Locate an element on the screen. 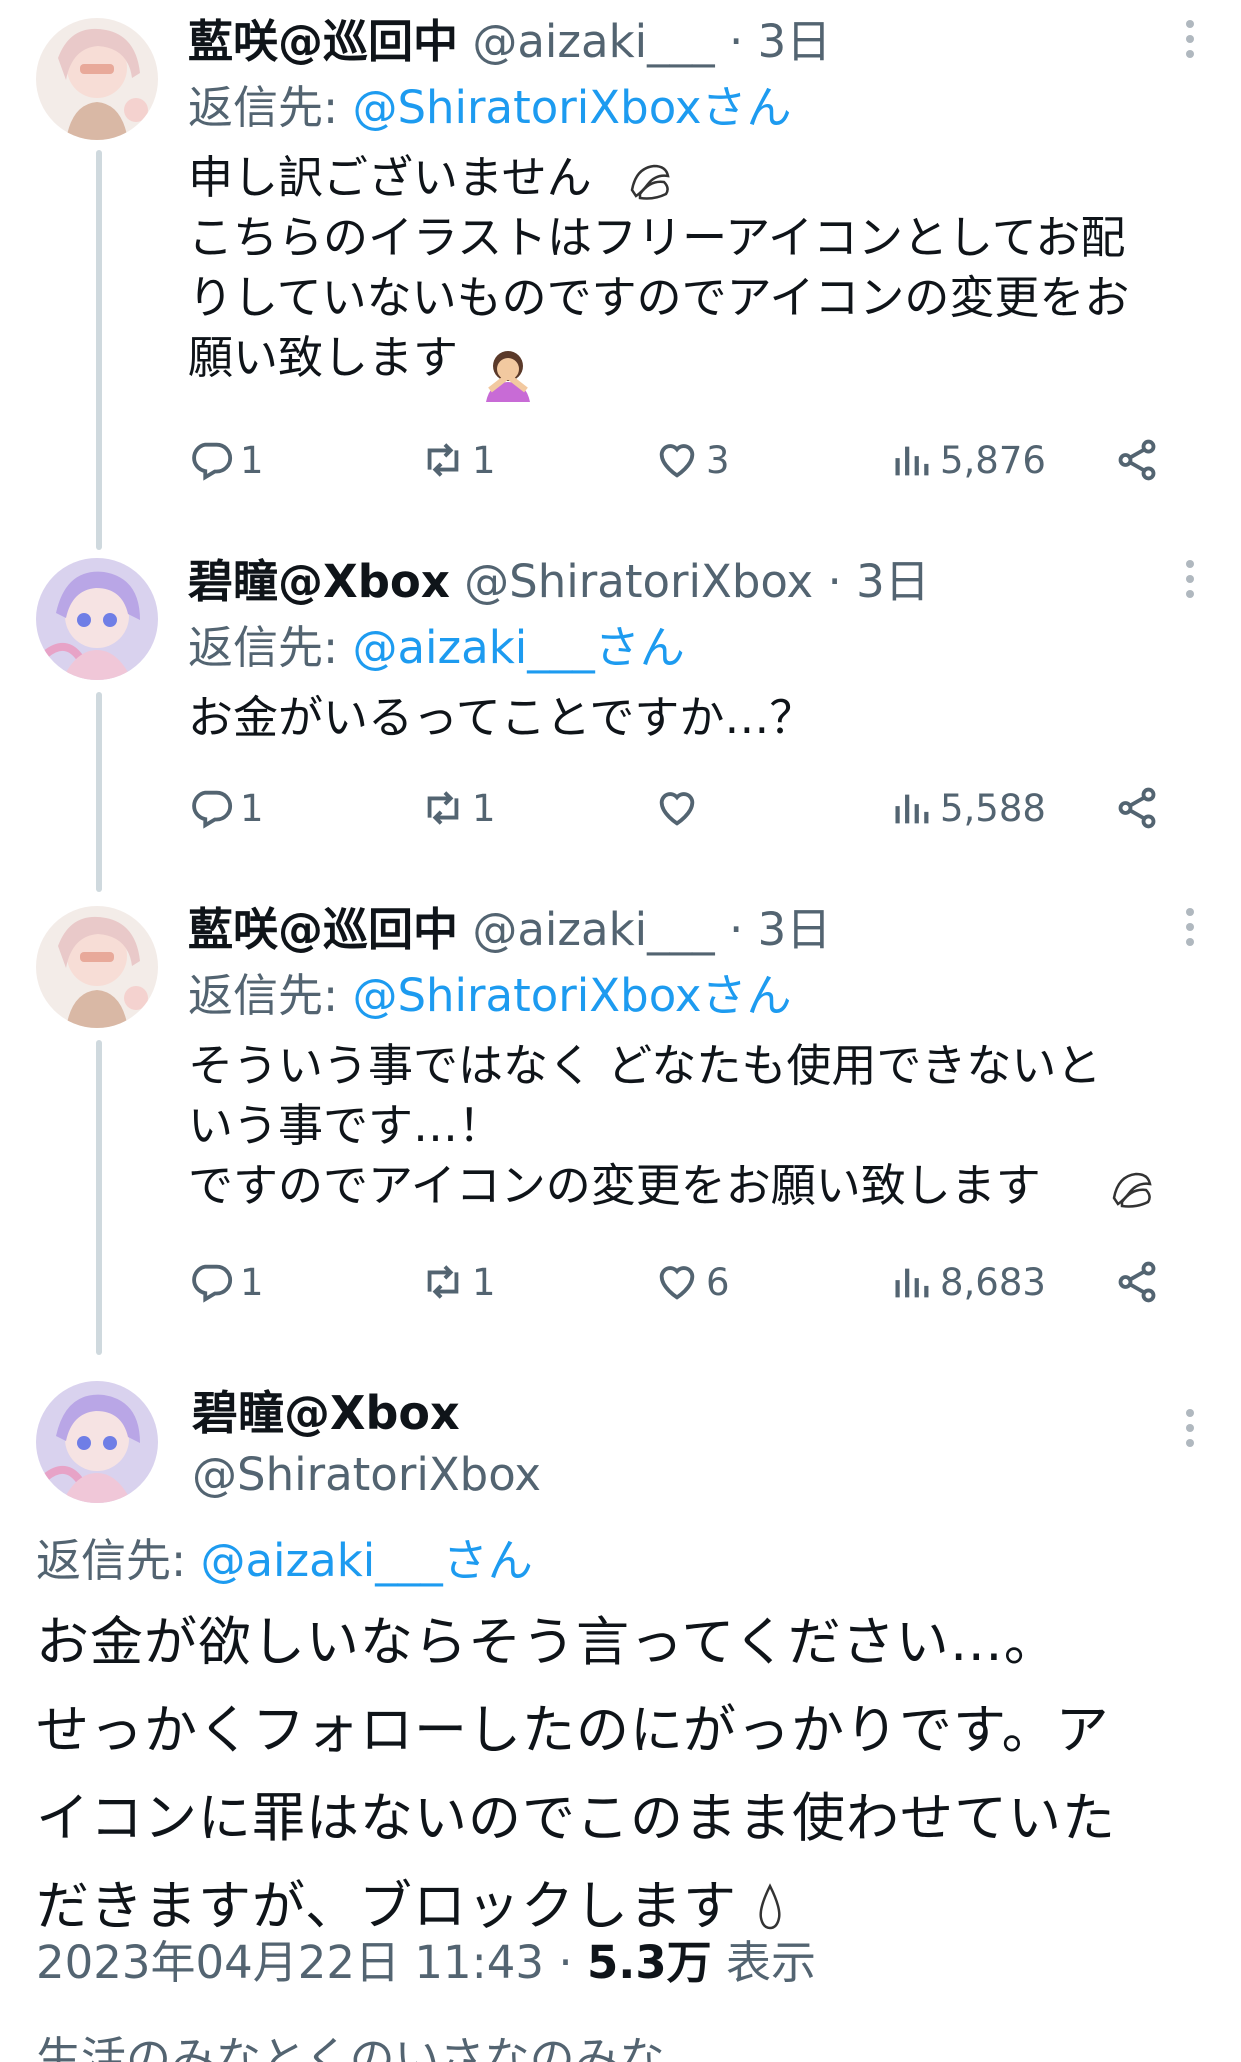  views-count: 5,876 is located at coordinates (993, 460).